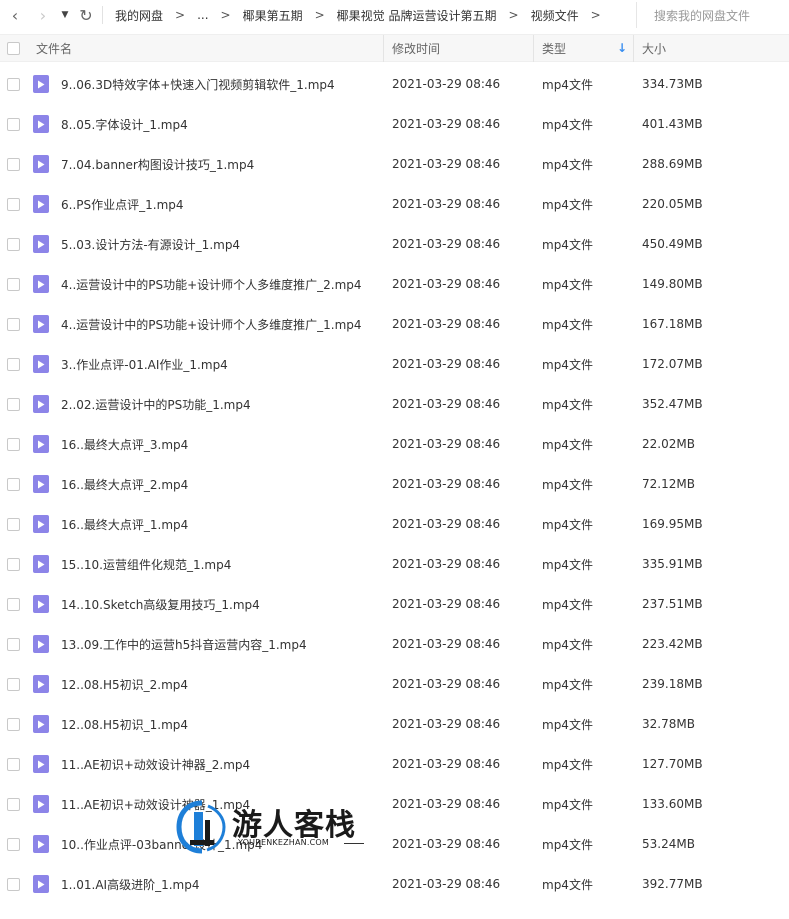 Image resolution: width=789 pixels, height=919 pixels. What do you see at coordinates (668, 484) in the screenshot?
I see `file-size: 72.12MB` at bounding box center [668, 484].